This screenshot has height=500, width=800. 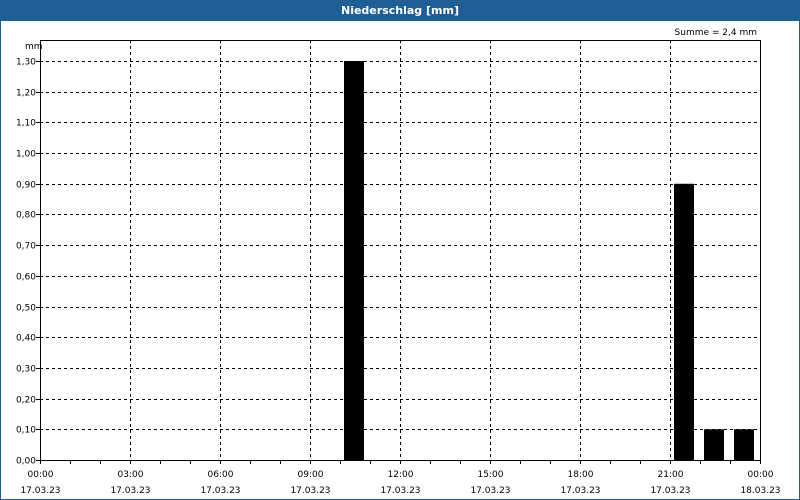 I want to click on x-tick-time: 12:00, so click(x=401, y=475).